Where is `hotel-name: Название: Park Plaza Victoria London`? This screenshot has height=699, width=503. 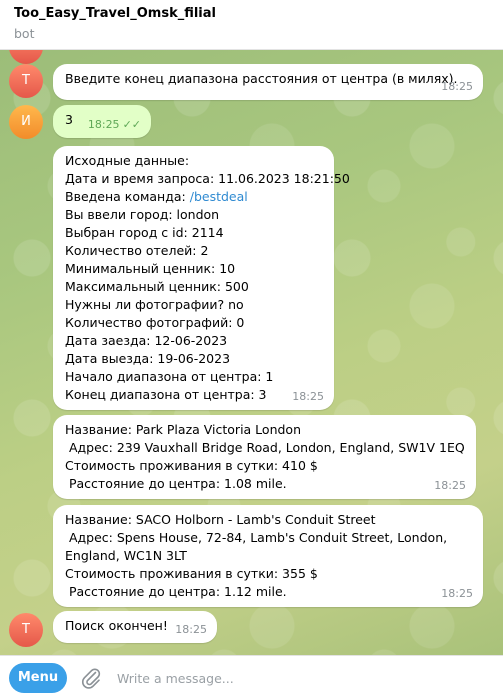 hotel-name: Название: Park Plaza Victoria London is located at coordinates (183, 429).